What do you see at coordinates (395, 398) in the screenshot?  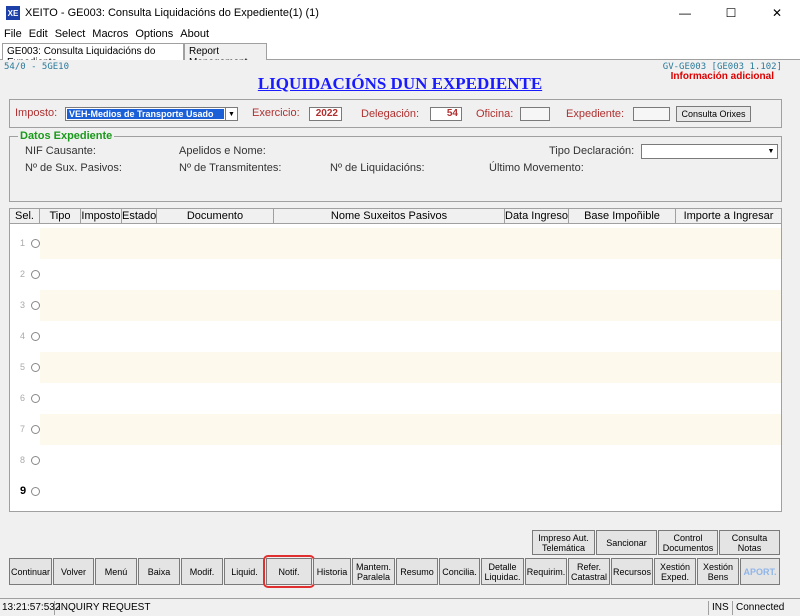 I see `table-row: 6` at bounding box center [395, 398].